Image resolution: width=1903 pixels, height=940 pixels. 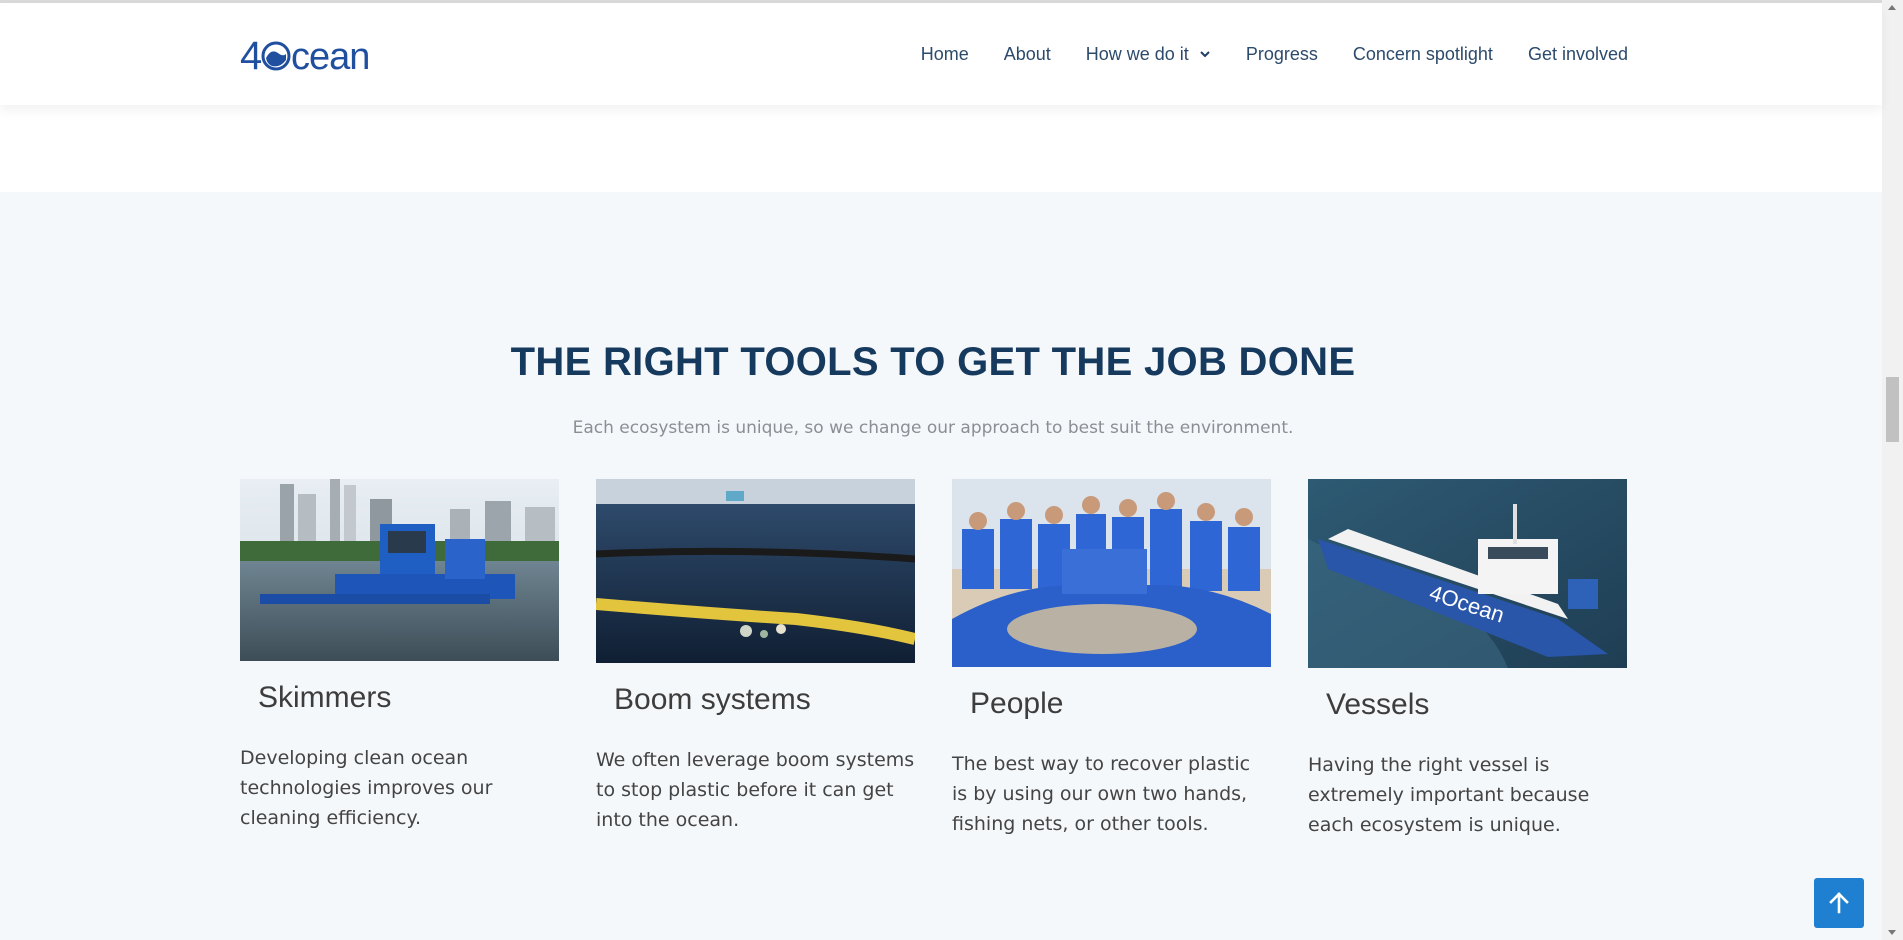 I want to click on scroll-up-arrow, so click(x=1892, y=7).